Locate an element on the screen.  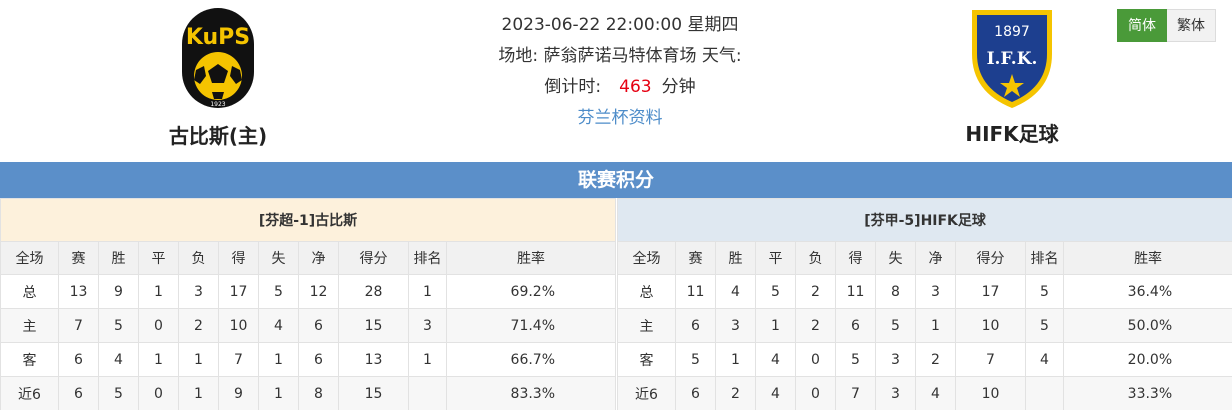
table-row: 主 7 5 0 2 10 4 6 15 3 71.4% is located at coordinates (308, 325).